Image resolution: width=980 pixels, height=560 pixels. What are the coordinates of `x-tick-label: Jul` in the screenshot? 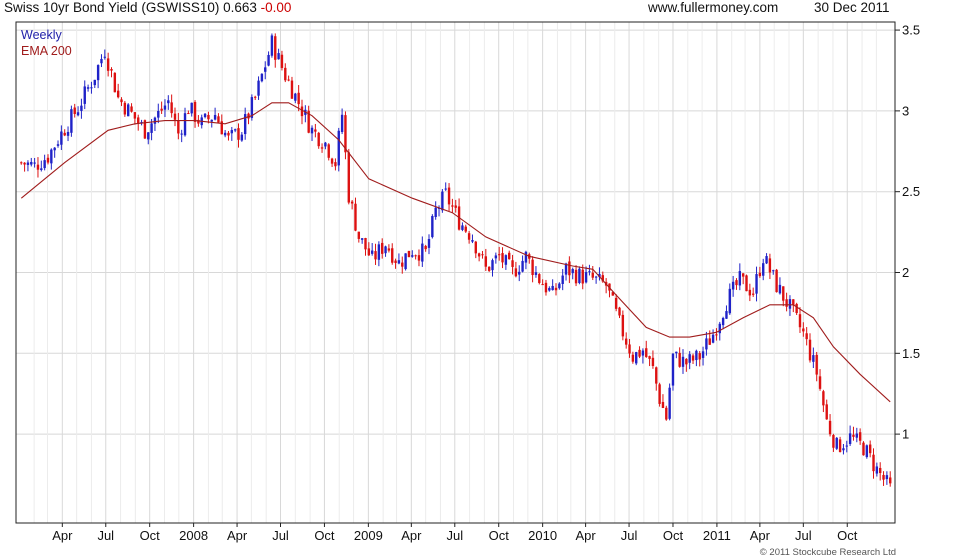 It's located at (454, 535).